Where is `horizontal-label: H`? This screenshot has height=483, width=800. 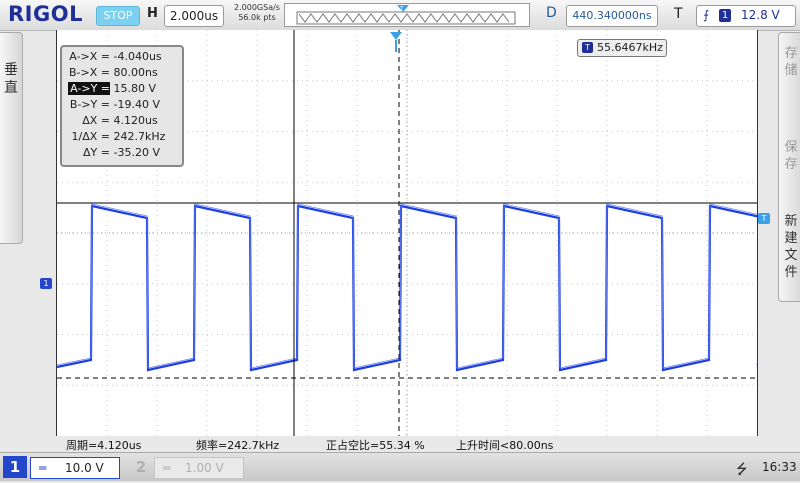
horizontal-label: H is located at coordinates (152, 13).